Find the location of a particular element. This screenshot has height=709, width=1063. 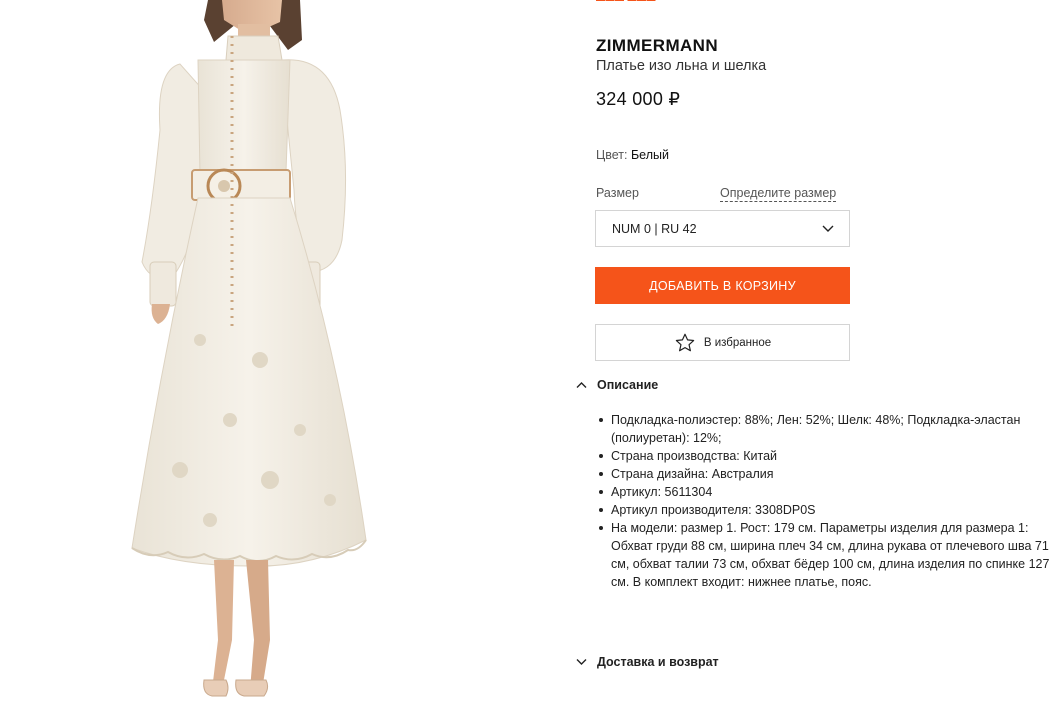

delivery-toggle: Доставка и возврат is located at coordinates (647, 662).